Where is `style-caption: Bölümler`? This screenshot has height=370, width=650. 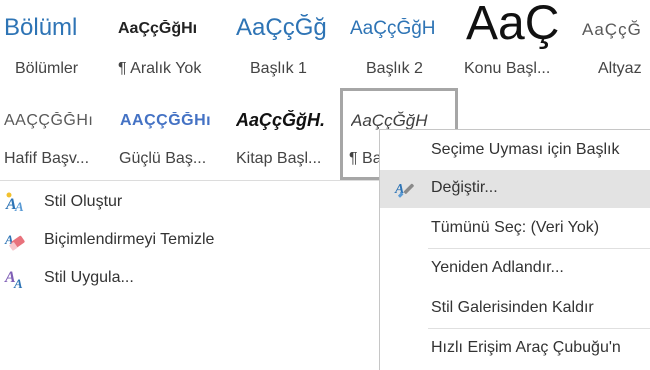 style-caption: Bölümler is located at coordinates (47, 68).